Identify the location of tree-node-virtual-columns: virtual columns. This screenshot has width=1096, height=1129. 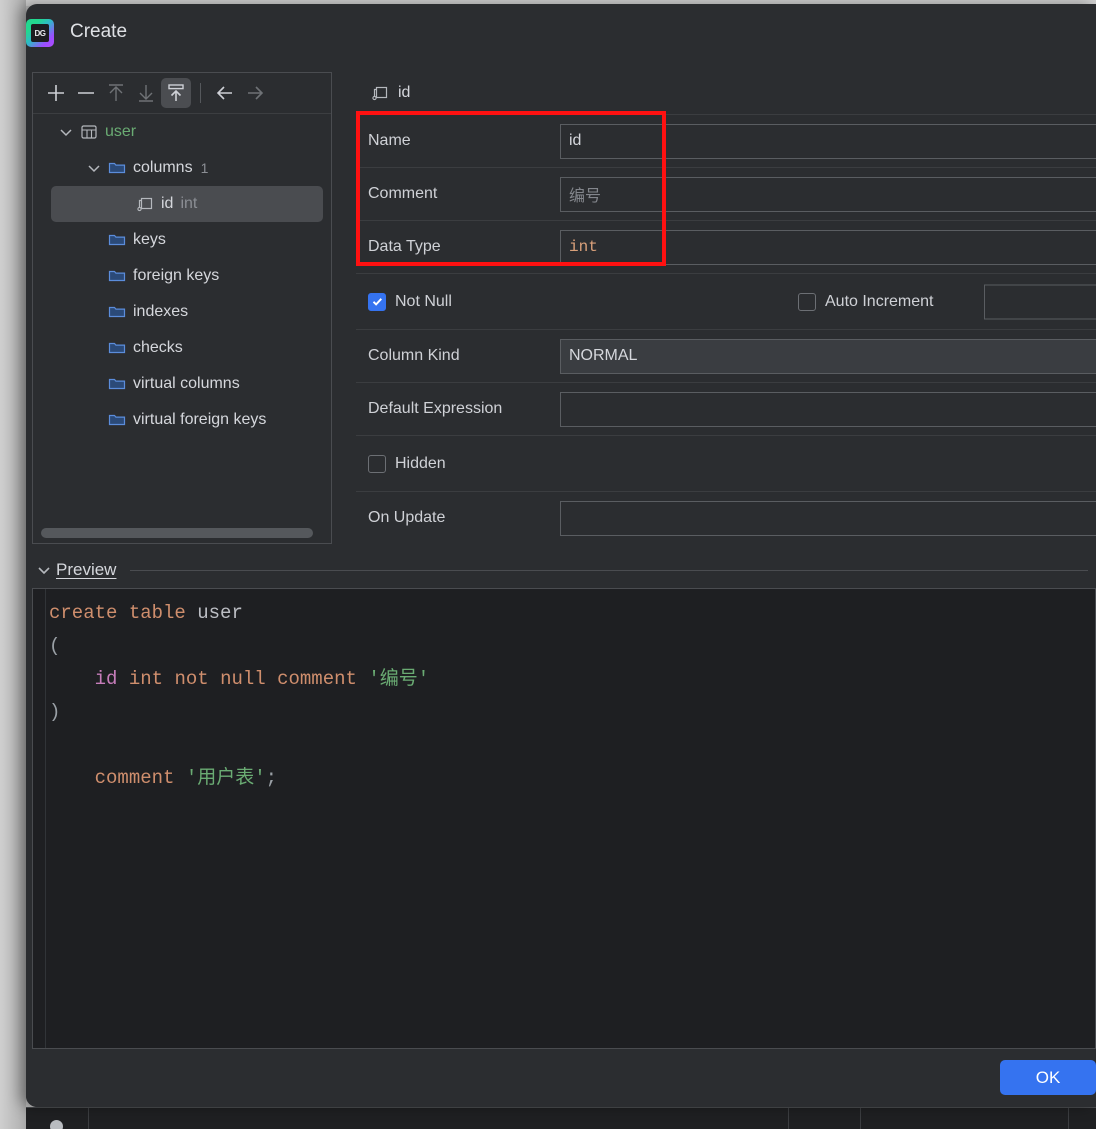
(182, 384).